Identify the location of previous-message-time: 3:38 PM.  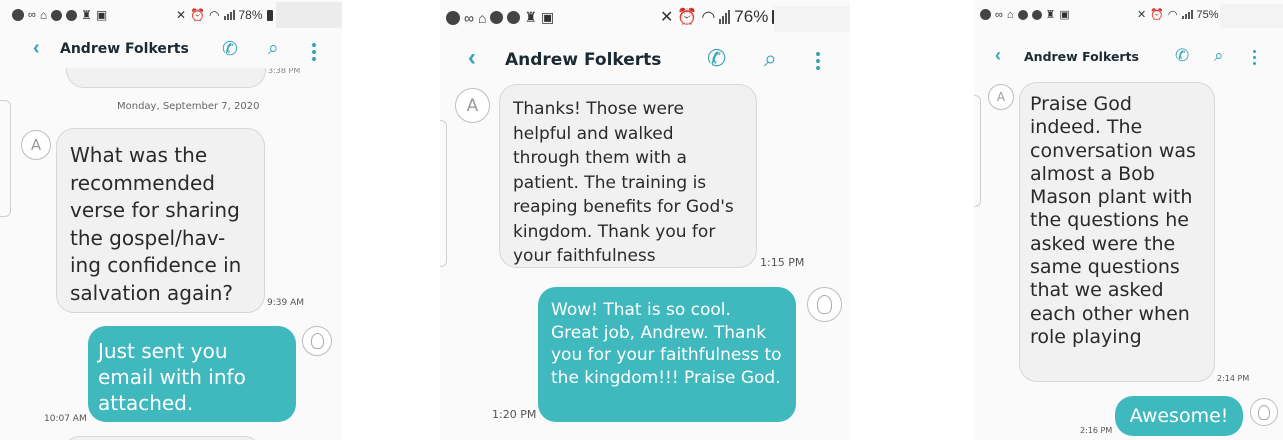
(284, 71).